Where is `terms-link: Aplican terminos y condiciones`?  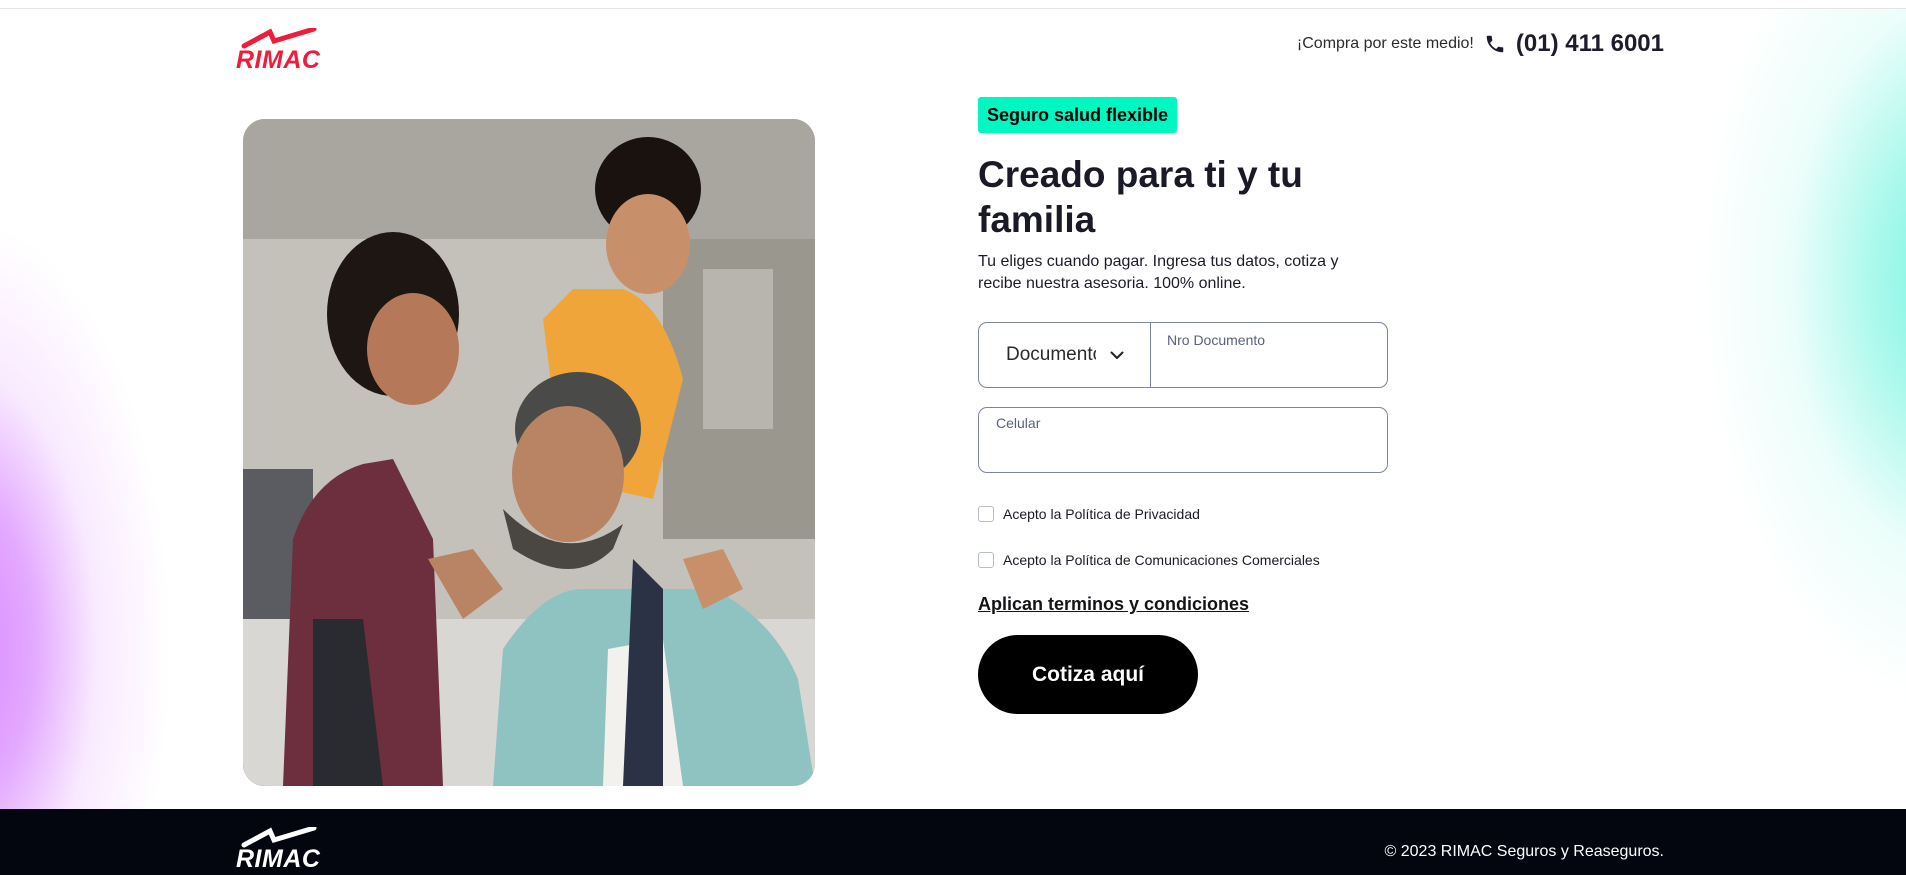
terms-link: Aplican terminos y condiciones is located at coordinates (1113, 604).